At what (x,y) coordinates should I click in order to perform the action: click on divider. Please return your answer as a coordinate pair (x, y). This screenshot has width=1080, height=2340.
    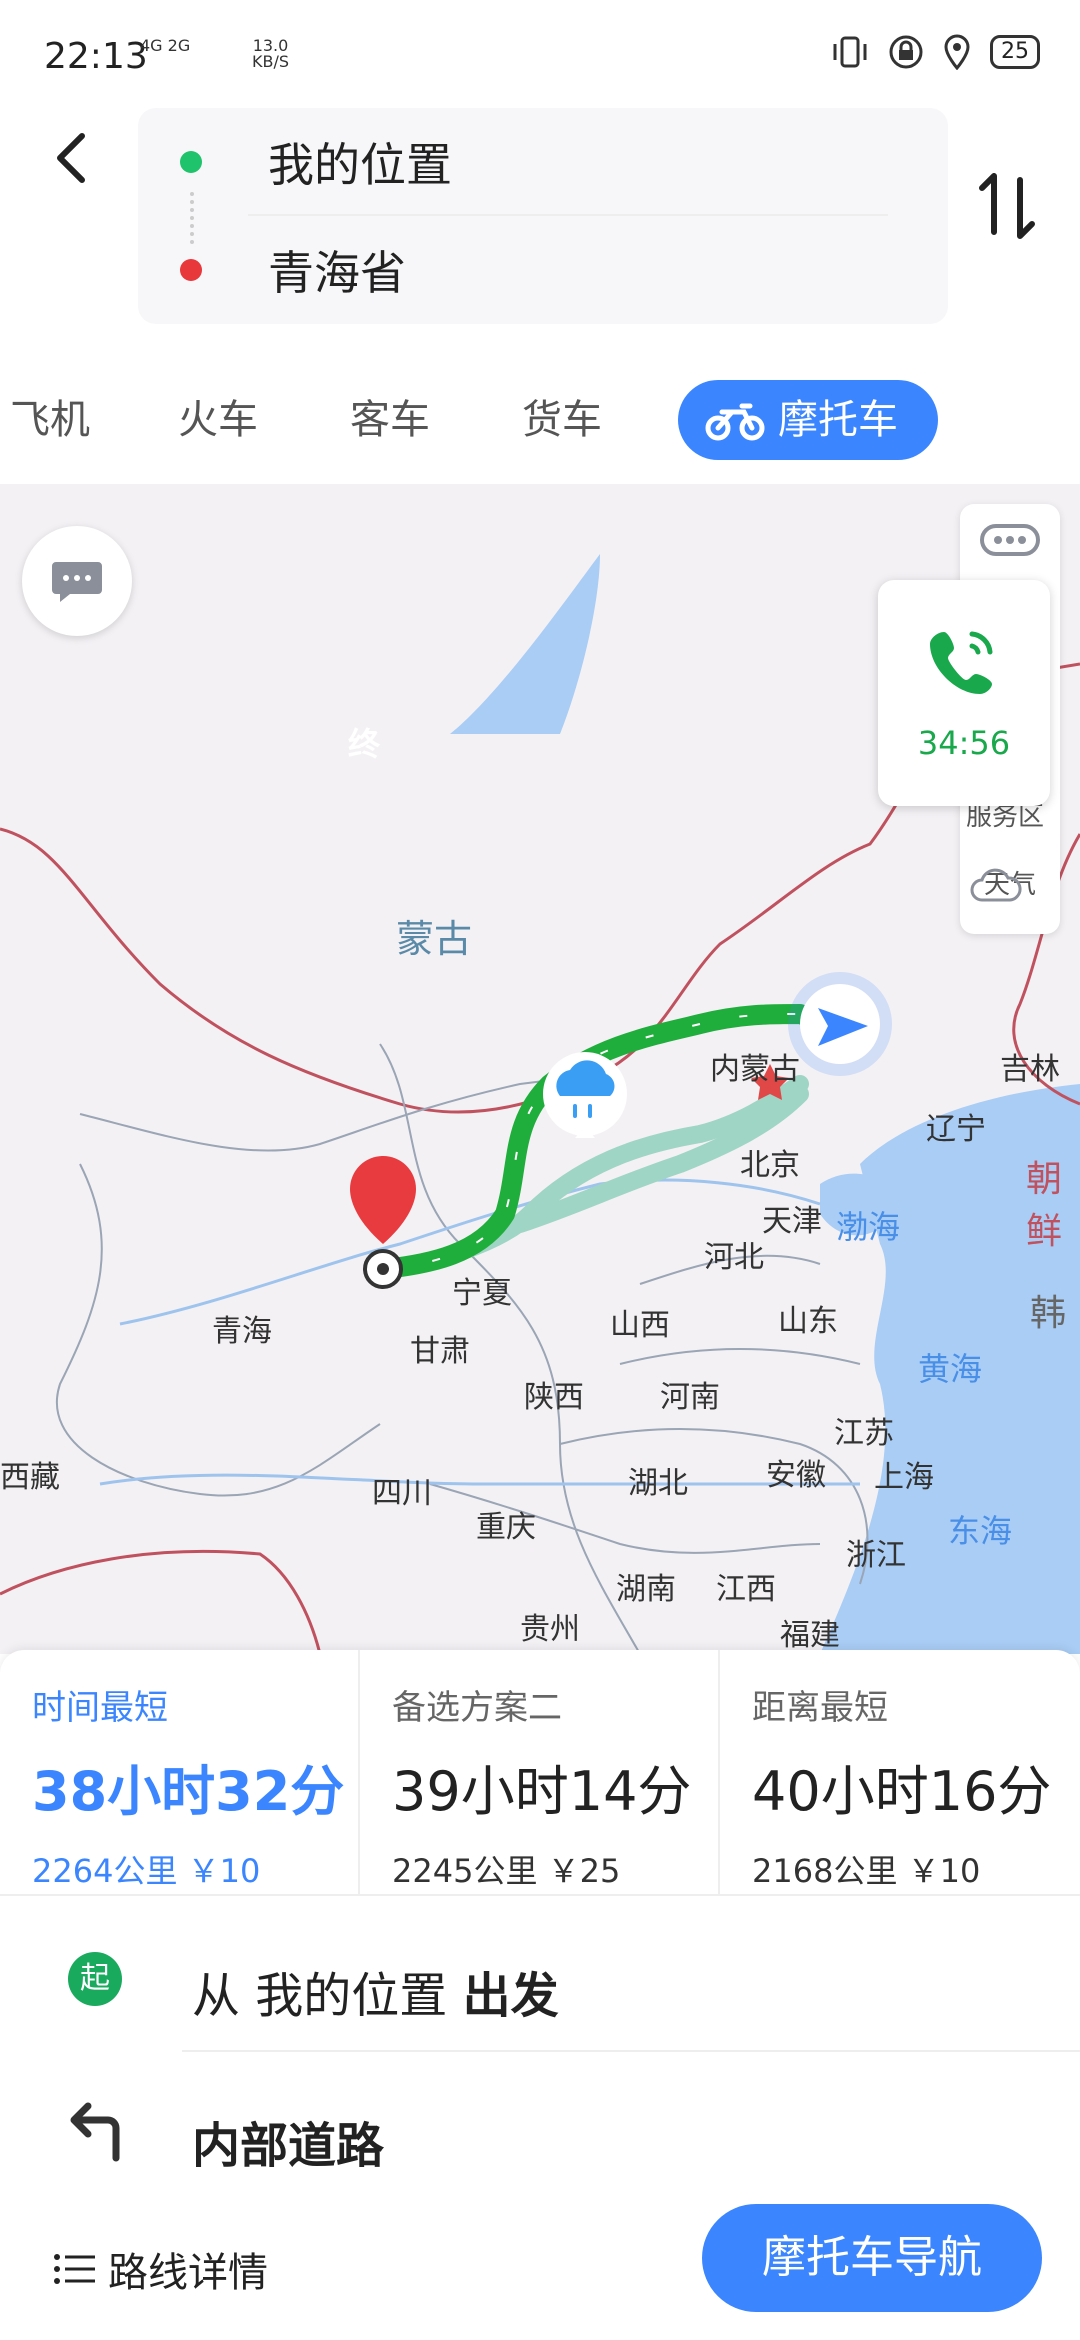
    Looking at the image, I should click on (631, 2051).